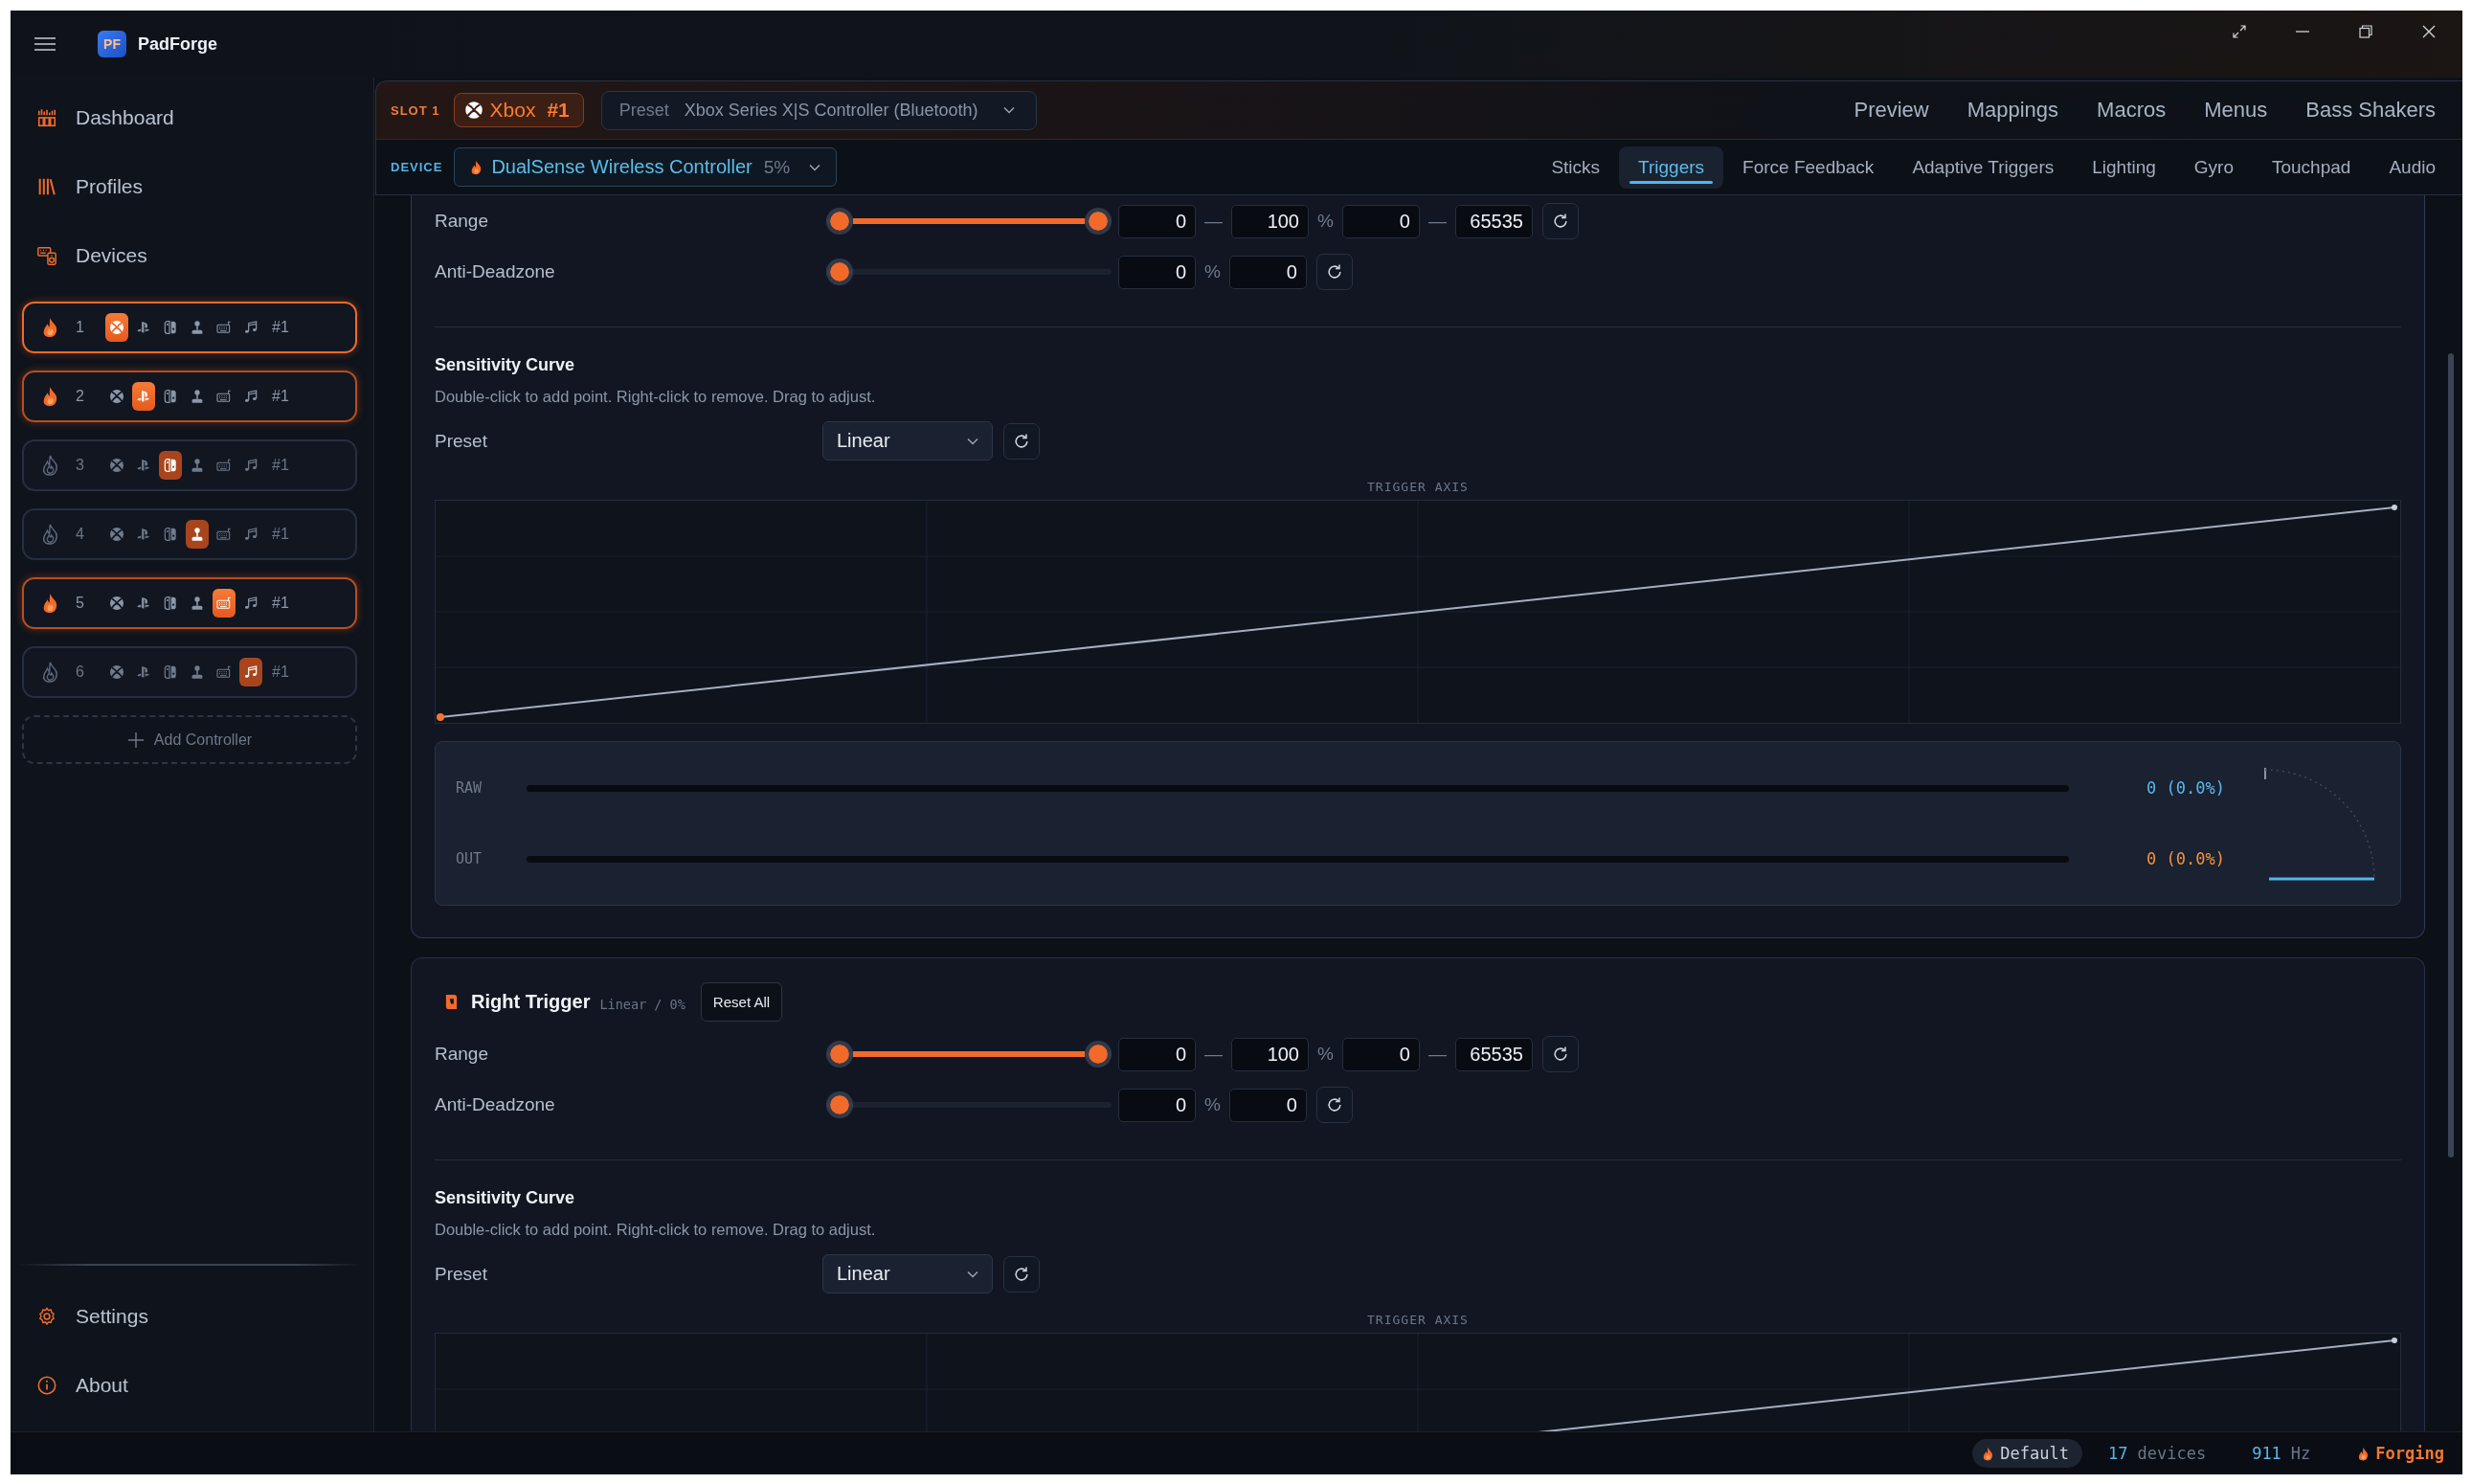 This screenshot has width=2472, height=1484. What do you see at coordinates (2239, 31) in the screenshot?
I see `expand-icon` at bounding box center [2239, 31].